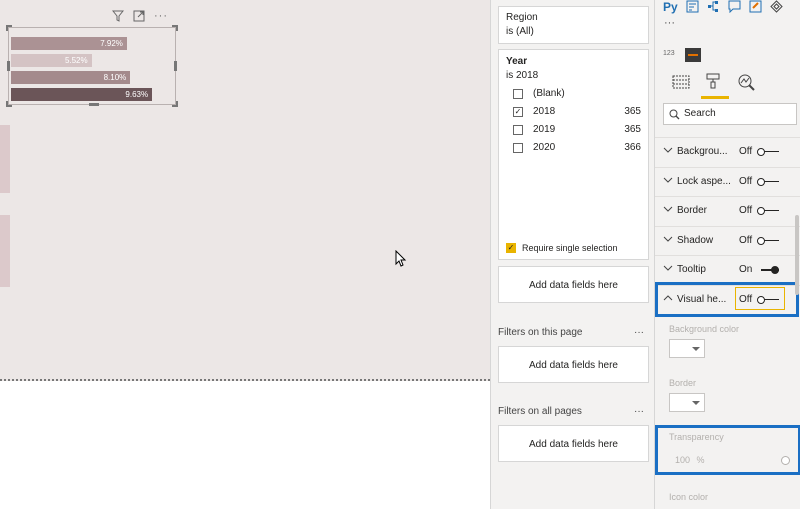 The width and height of the screenshot is (800, 509). Describe the element at coordinates (670, 8) in the screenshot. I see `python-visual-icon: Py` at that location.